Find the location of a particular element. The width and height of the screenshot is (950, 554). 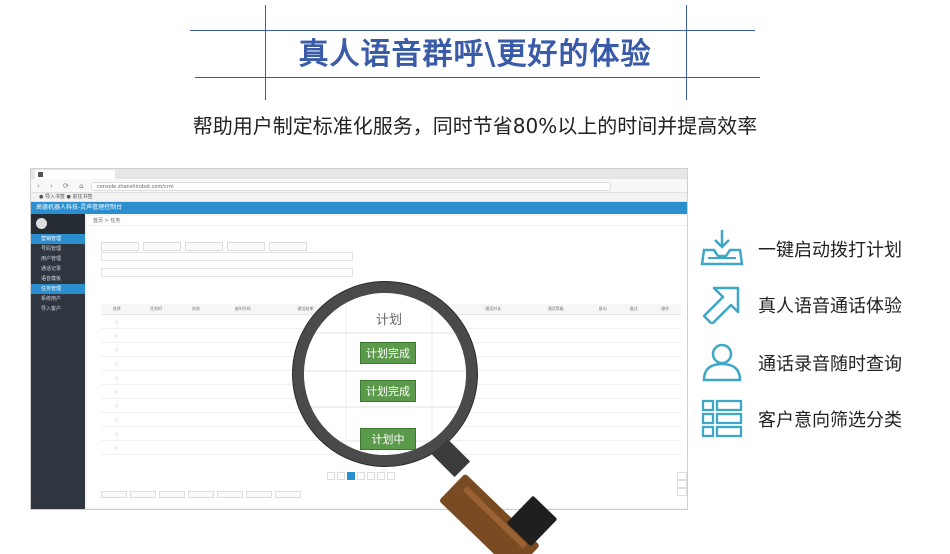

bookmarks-bar: ● 导入书签 ● 前往书签 is located at coordinates (359, 197).